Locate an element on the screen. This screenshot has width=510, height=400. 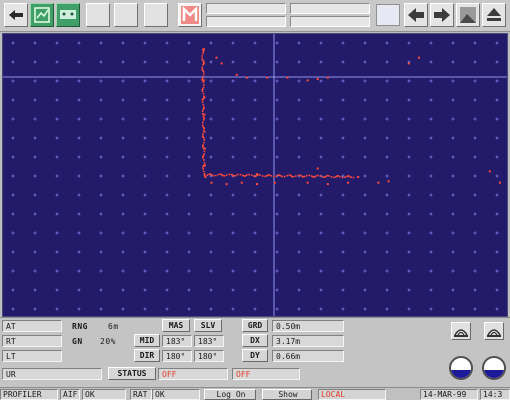
image-icon is located at coordinates (468, 15).